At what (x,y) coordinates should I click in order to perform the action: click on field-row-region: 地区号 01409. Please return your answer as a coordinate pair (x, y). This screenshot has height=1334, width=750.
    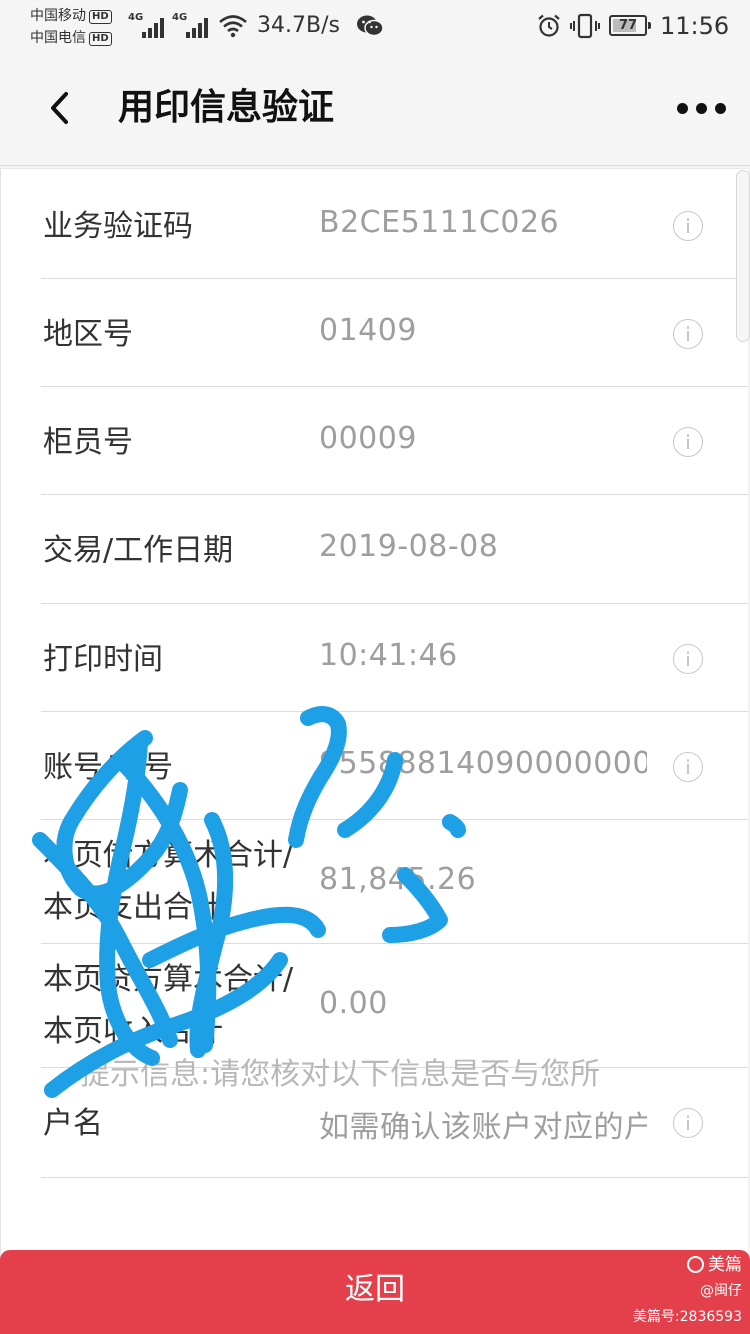
    Looking at the image, I should click on (394, 333).